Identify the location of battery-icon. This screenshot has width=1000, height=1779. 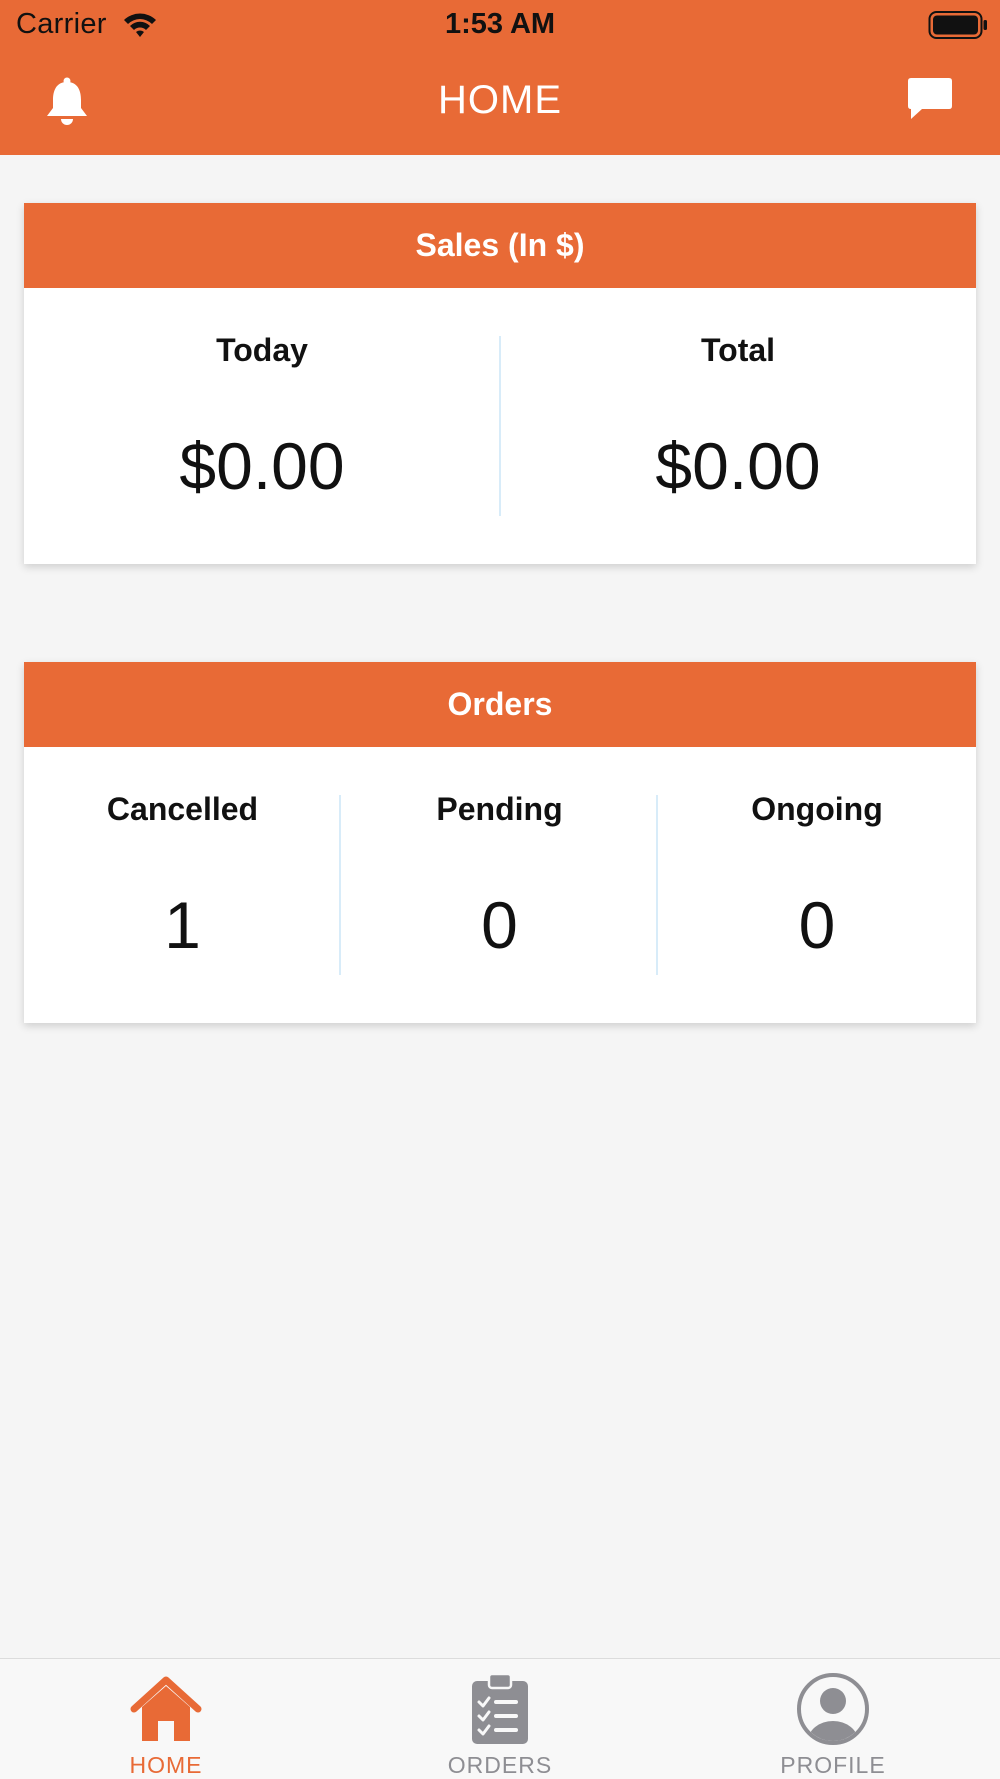
(957, 25).